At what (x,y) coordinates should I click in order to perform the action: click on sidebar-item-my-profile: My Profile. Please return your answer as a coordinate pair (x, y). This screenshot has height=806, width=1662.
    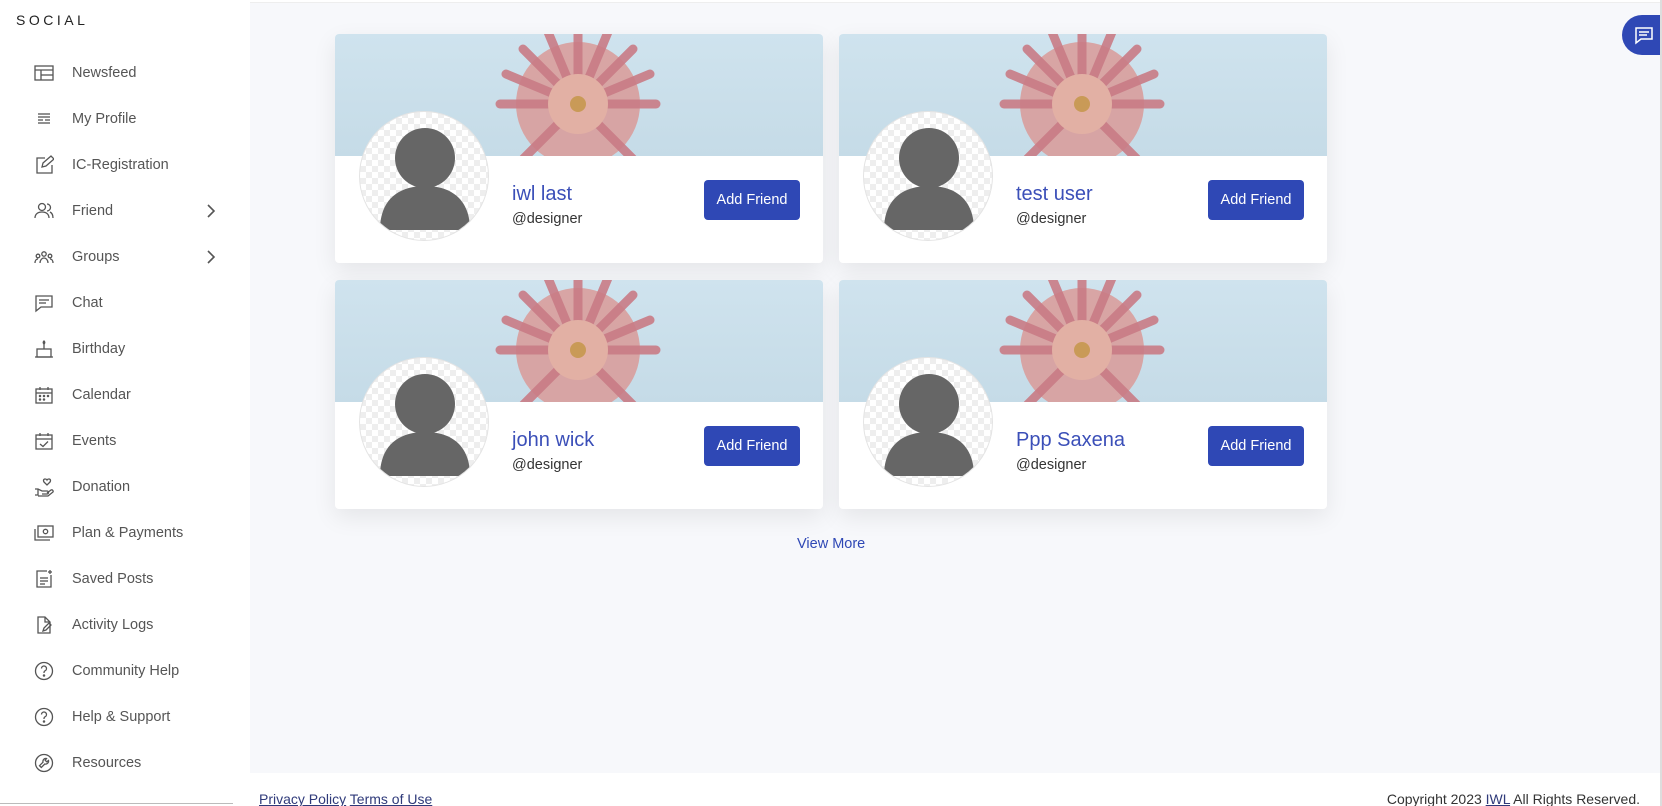
    Looking at the image, I should click on (125, 119).